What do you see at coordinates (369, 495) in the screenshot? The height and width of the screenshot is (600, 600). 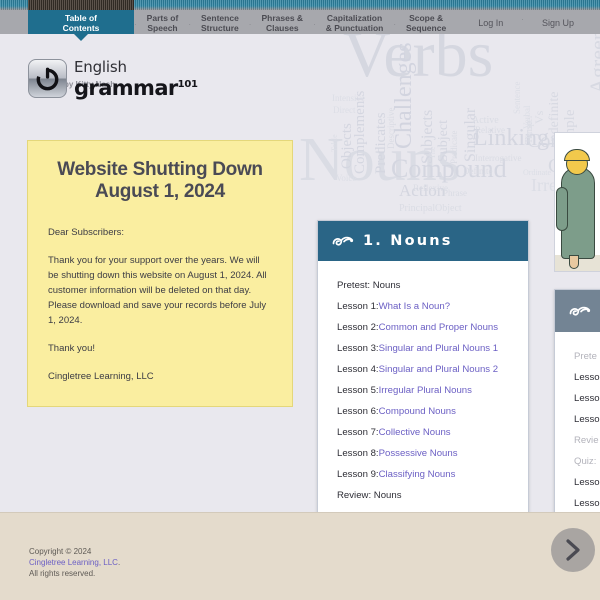 I see `lesson-prefix: Review: Nouns` at bounding box center [369, 495].